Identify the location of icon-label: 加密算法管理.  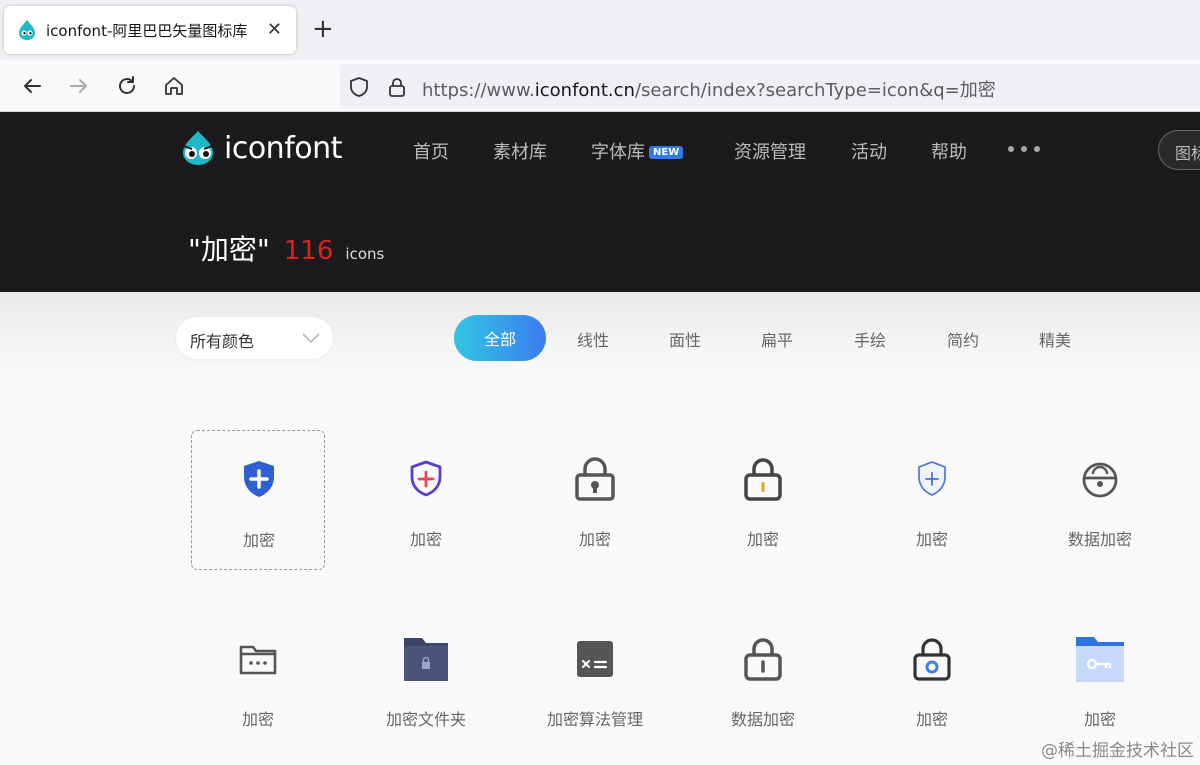
(594, 719).